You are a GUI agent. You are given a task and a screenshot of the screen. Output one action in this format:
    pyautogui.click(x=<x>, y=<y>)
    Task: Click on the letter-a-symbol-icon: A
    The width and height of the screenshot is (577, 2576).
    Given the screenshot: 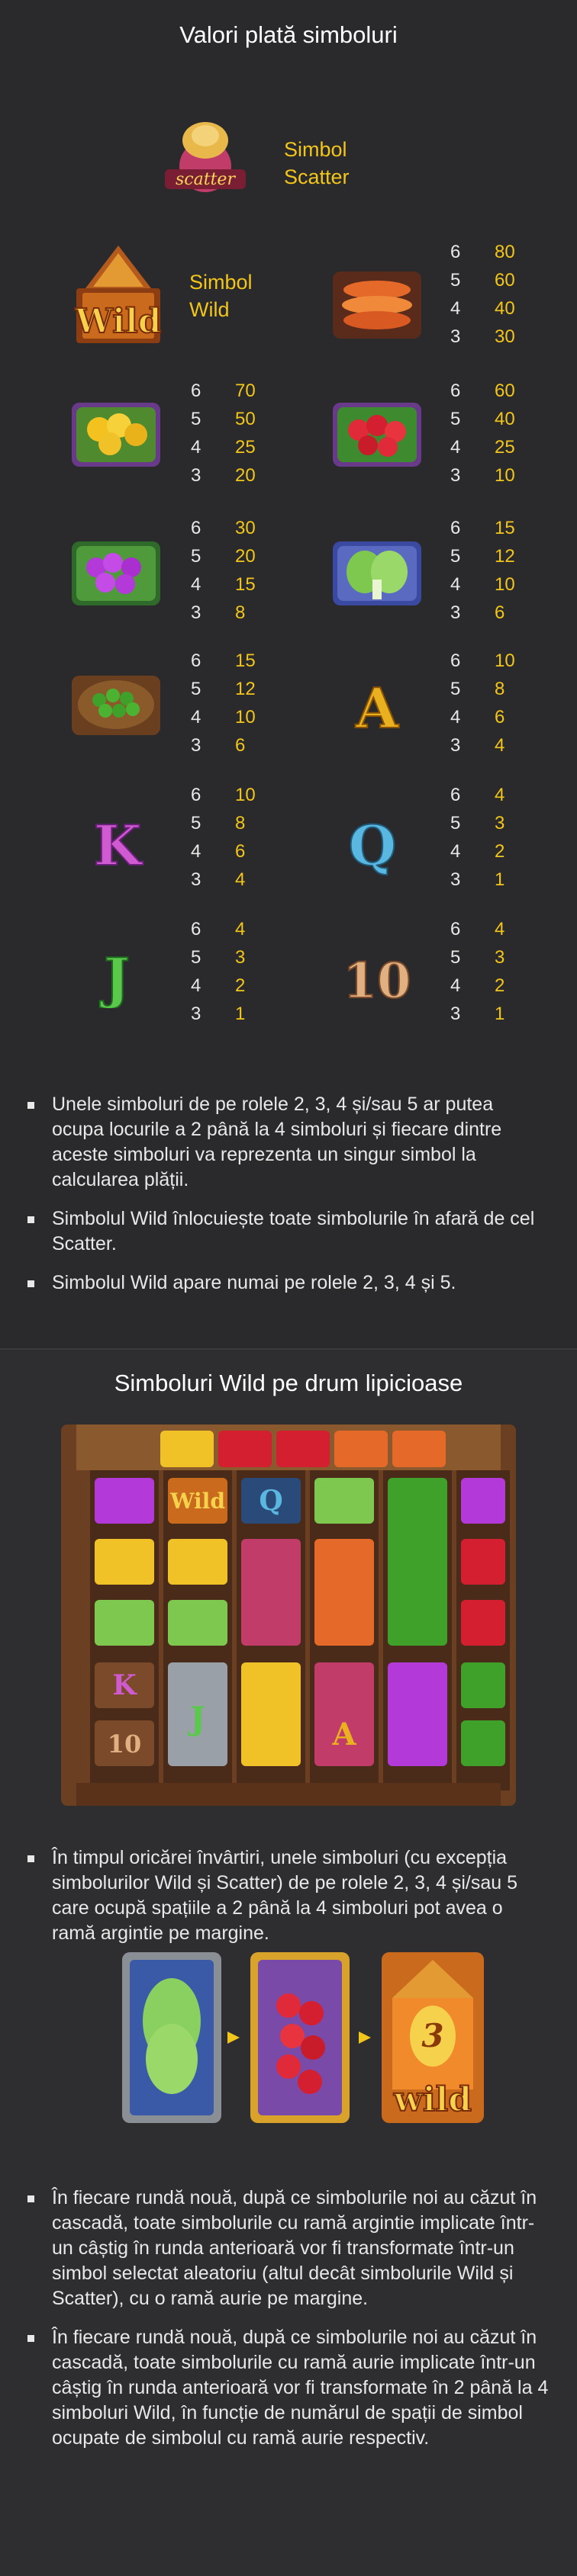 What is the action you would take?
    pyautogui.click(x=377, y=706)
    